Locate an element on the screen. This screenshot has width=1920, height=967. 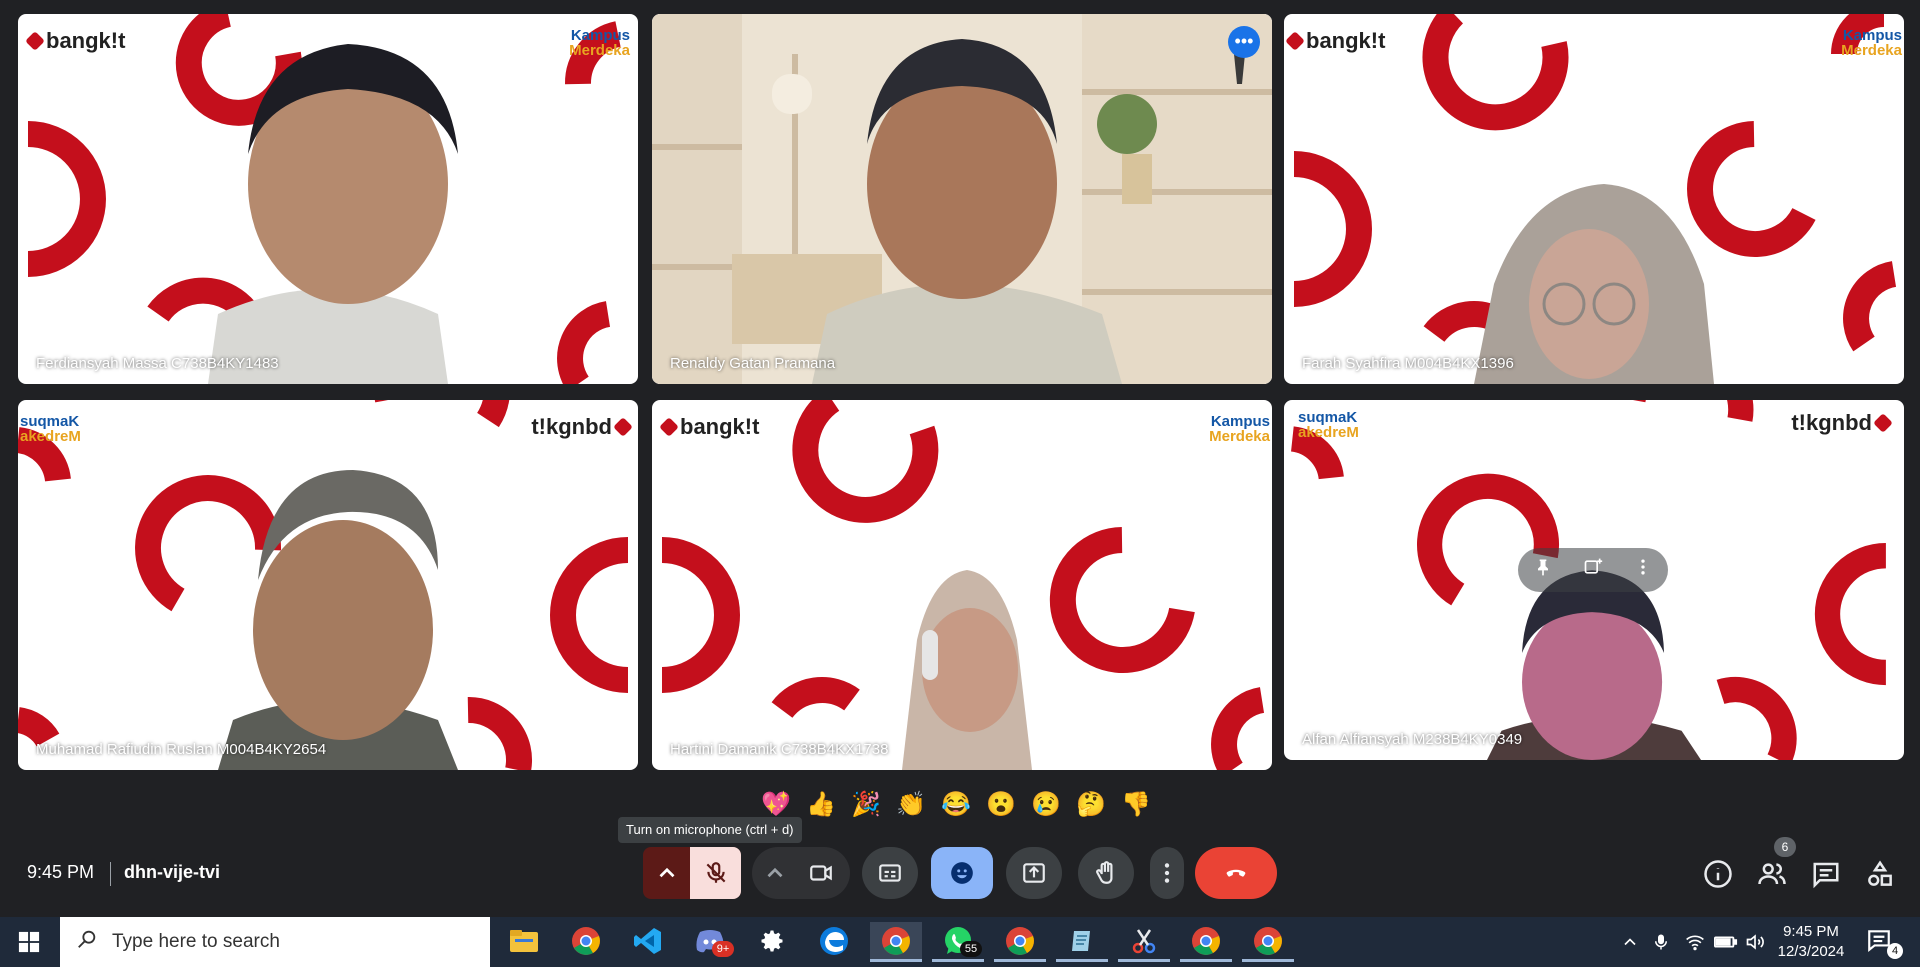
volume-tray-icon is located at coordinates (1755, 942).